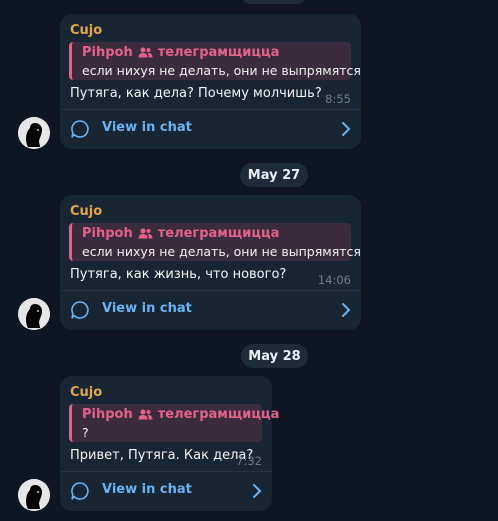  What do you see at coordinates (174, 423) in the screenshot?
I see `reply-quote: Pihpoh телеграмщицца ?` at bounding box center [174, 423].